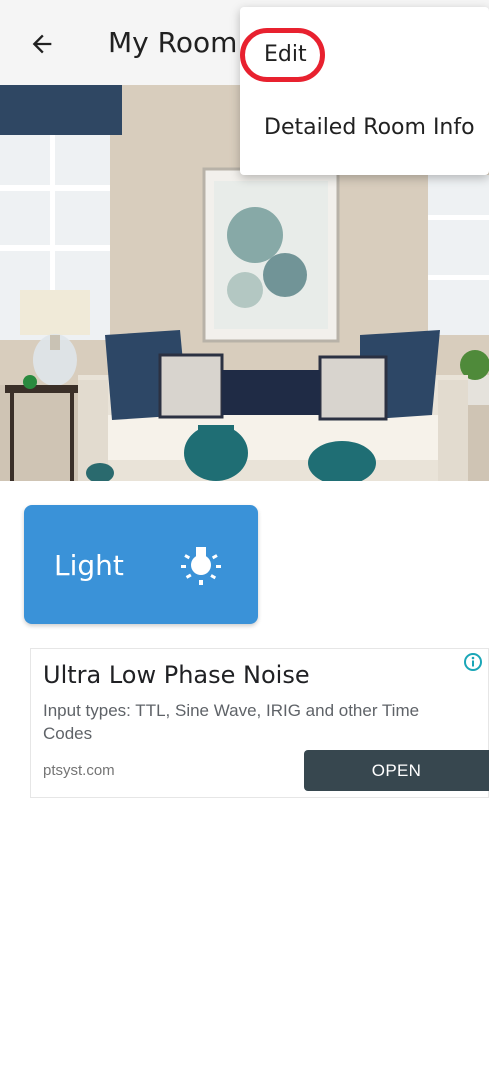 This screenshot has width=489, height=1085. I want to click on arrow-back-icon, so click(42, 44).